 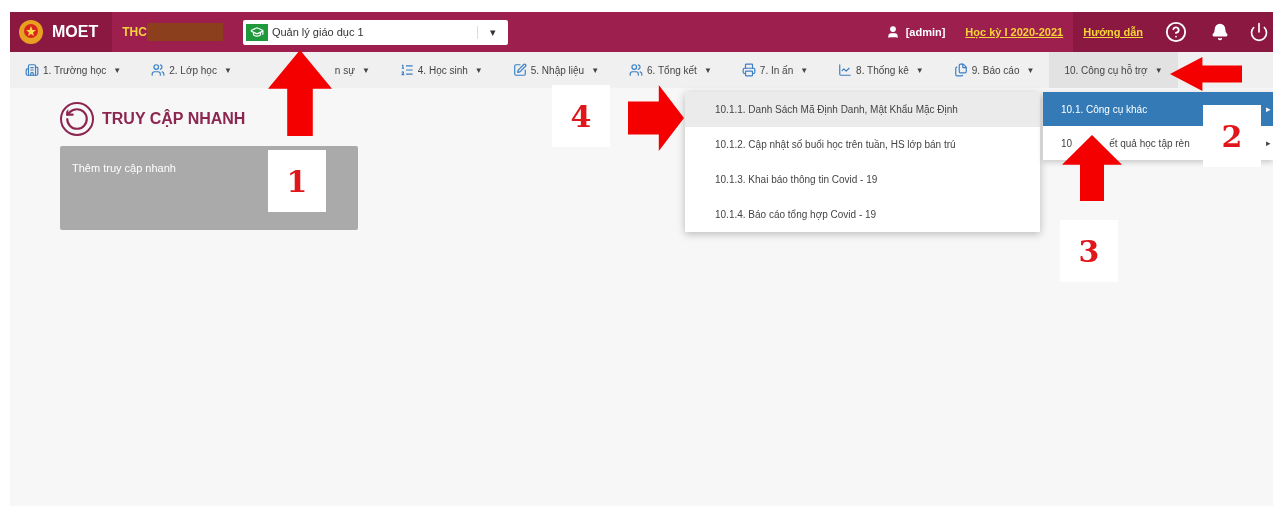 I want to click on nav-menu-item: 8. Thống kê ▼, so click(x=881, y=70).